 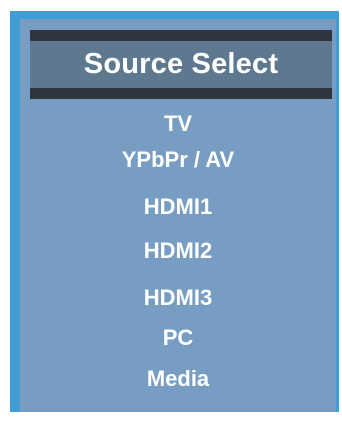 I want to click on source-item-hdmi2: HDMI2, so click(x=178, y=251).